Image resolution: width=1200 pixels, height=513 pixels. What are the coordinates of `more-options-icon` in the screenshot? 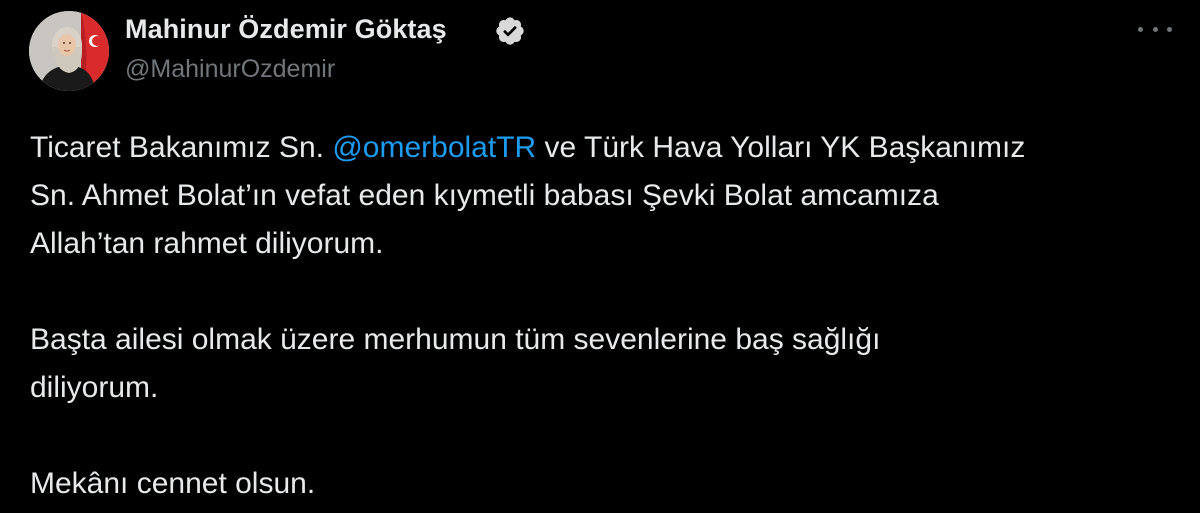 It's located at (1155, 29).